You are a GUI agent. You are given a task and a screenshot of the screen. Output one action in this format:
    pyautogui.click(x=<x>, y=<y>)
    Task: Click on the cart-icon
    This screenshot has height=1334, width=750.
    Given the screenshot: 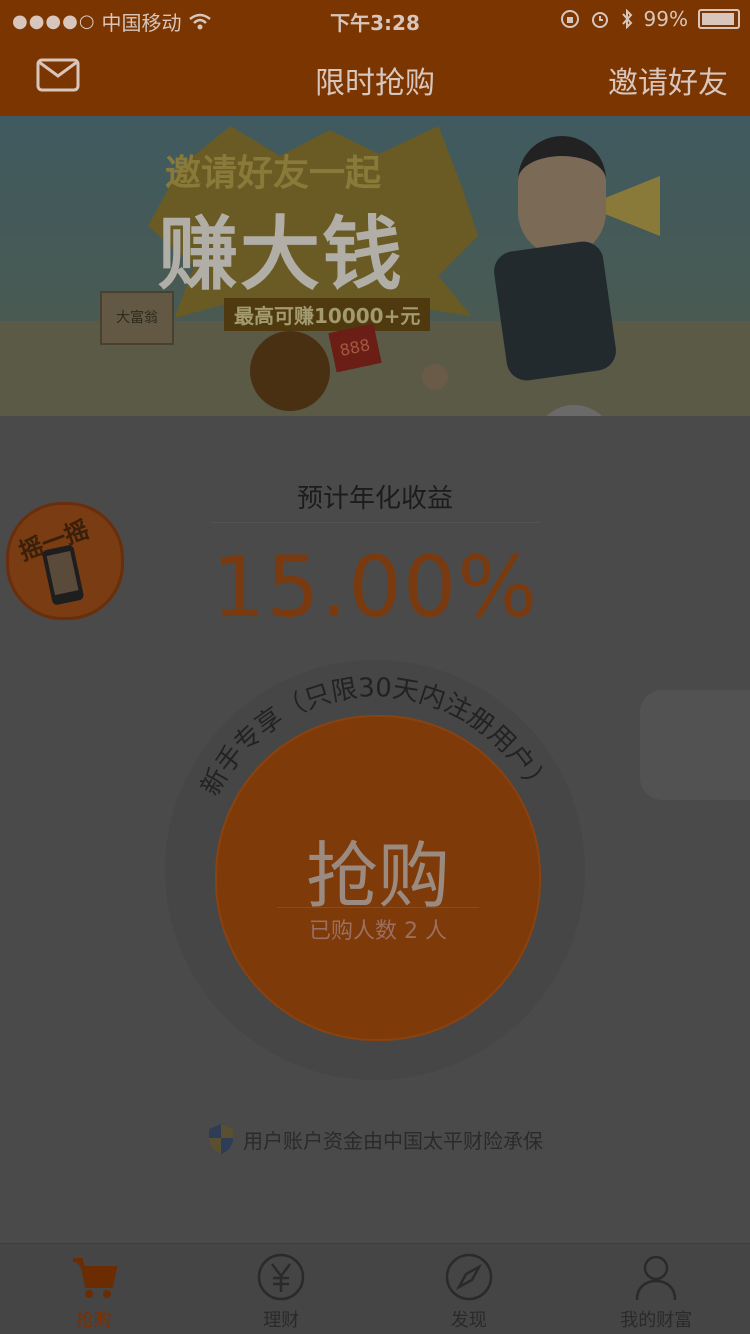 What is the action you would take?
    pyautogui.click(x=95, y=1278)
    